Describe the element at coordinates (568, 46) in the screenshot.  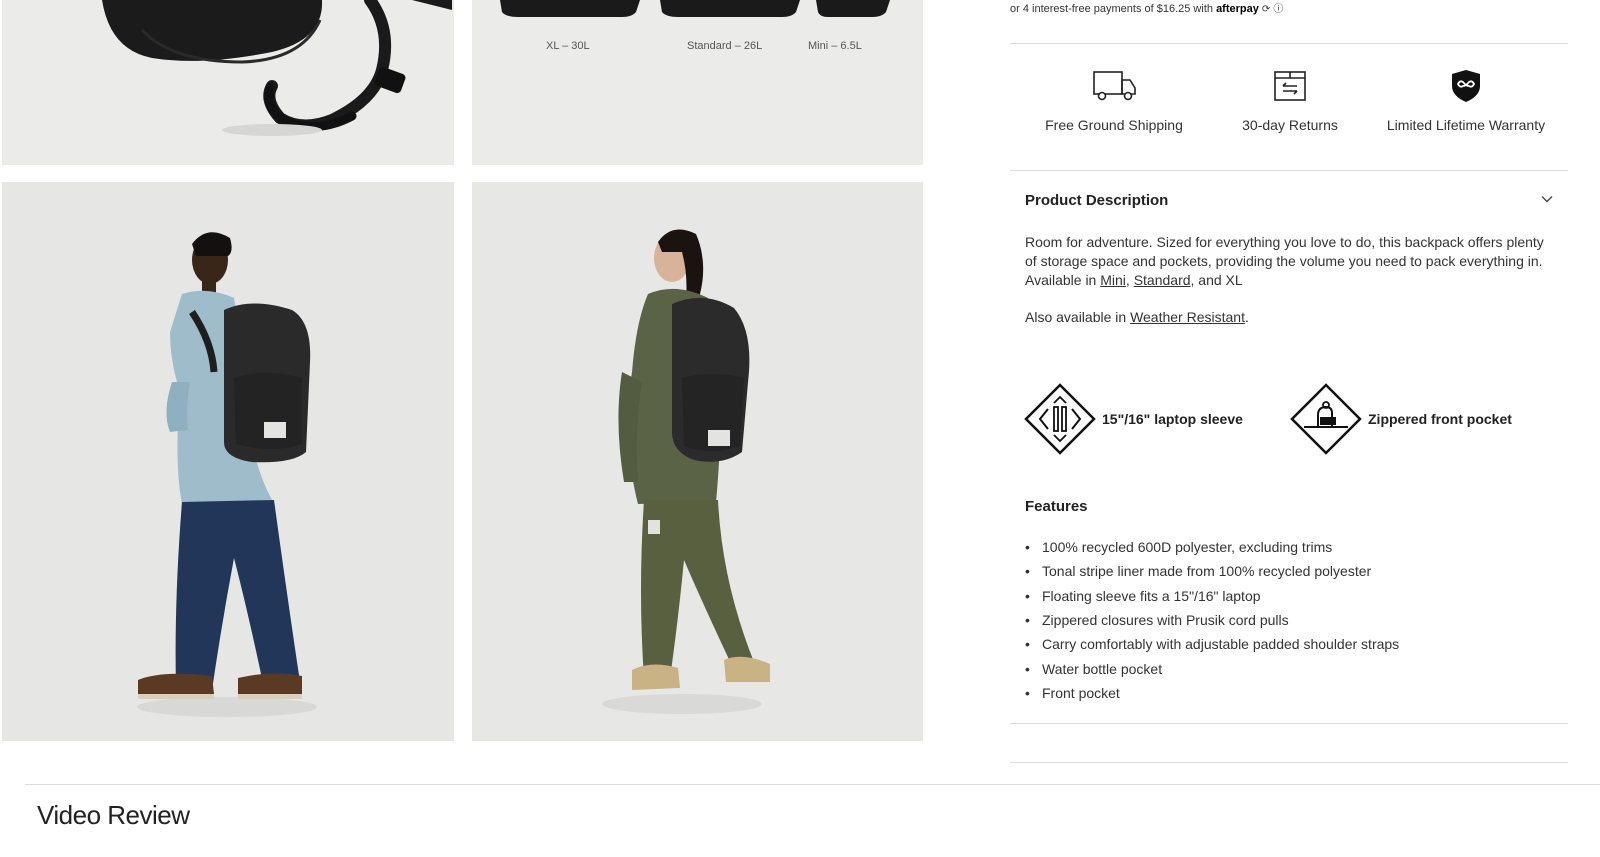
I see `size-label-xl: XL – 30L` at that location.